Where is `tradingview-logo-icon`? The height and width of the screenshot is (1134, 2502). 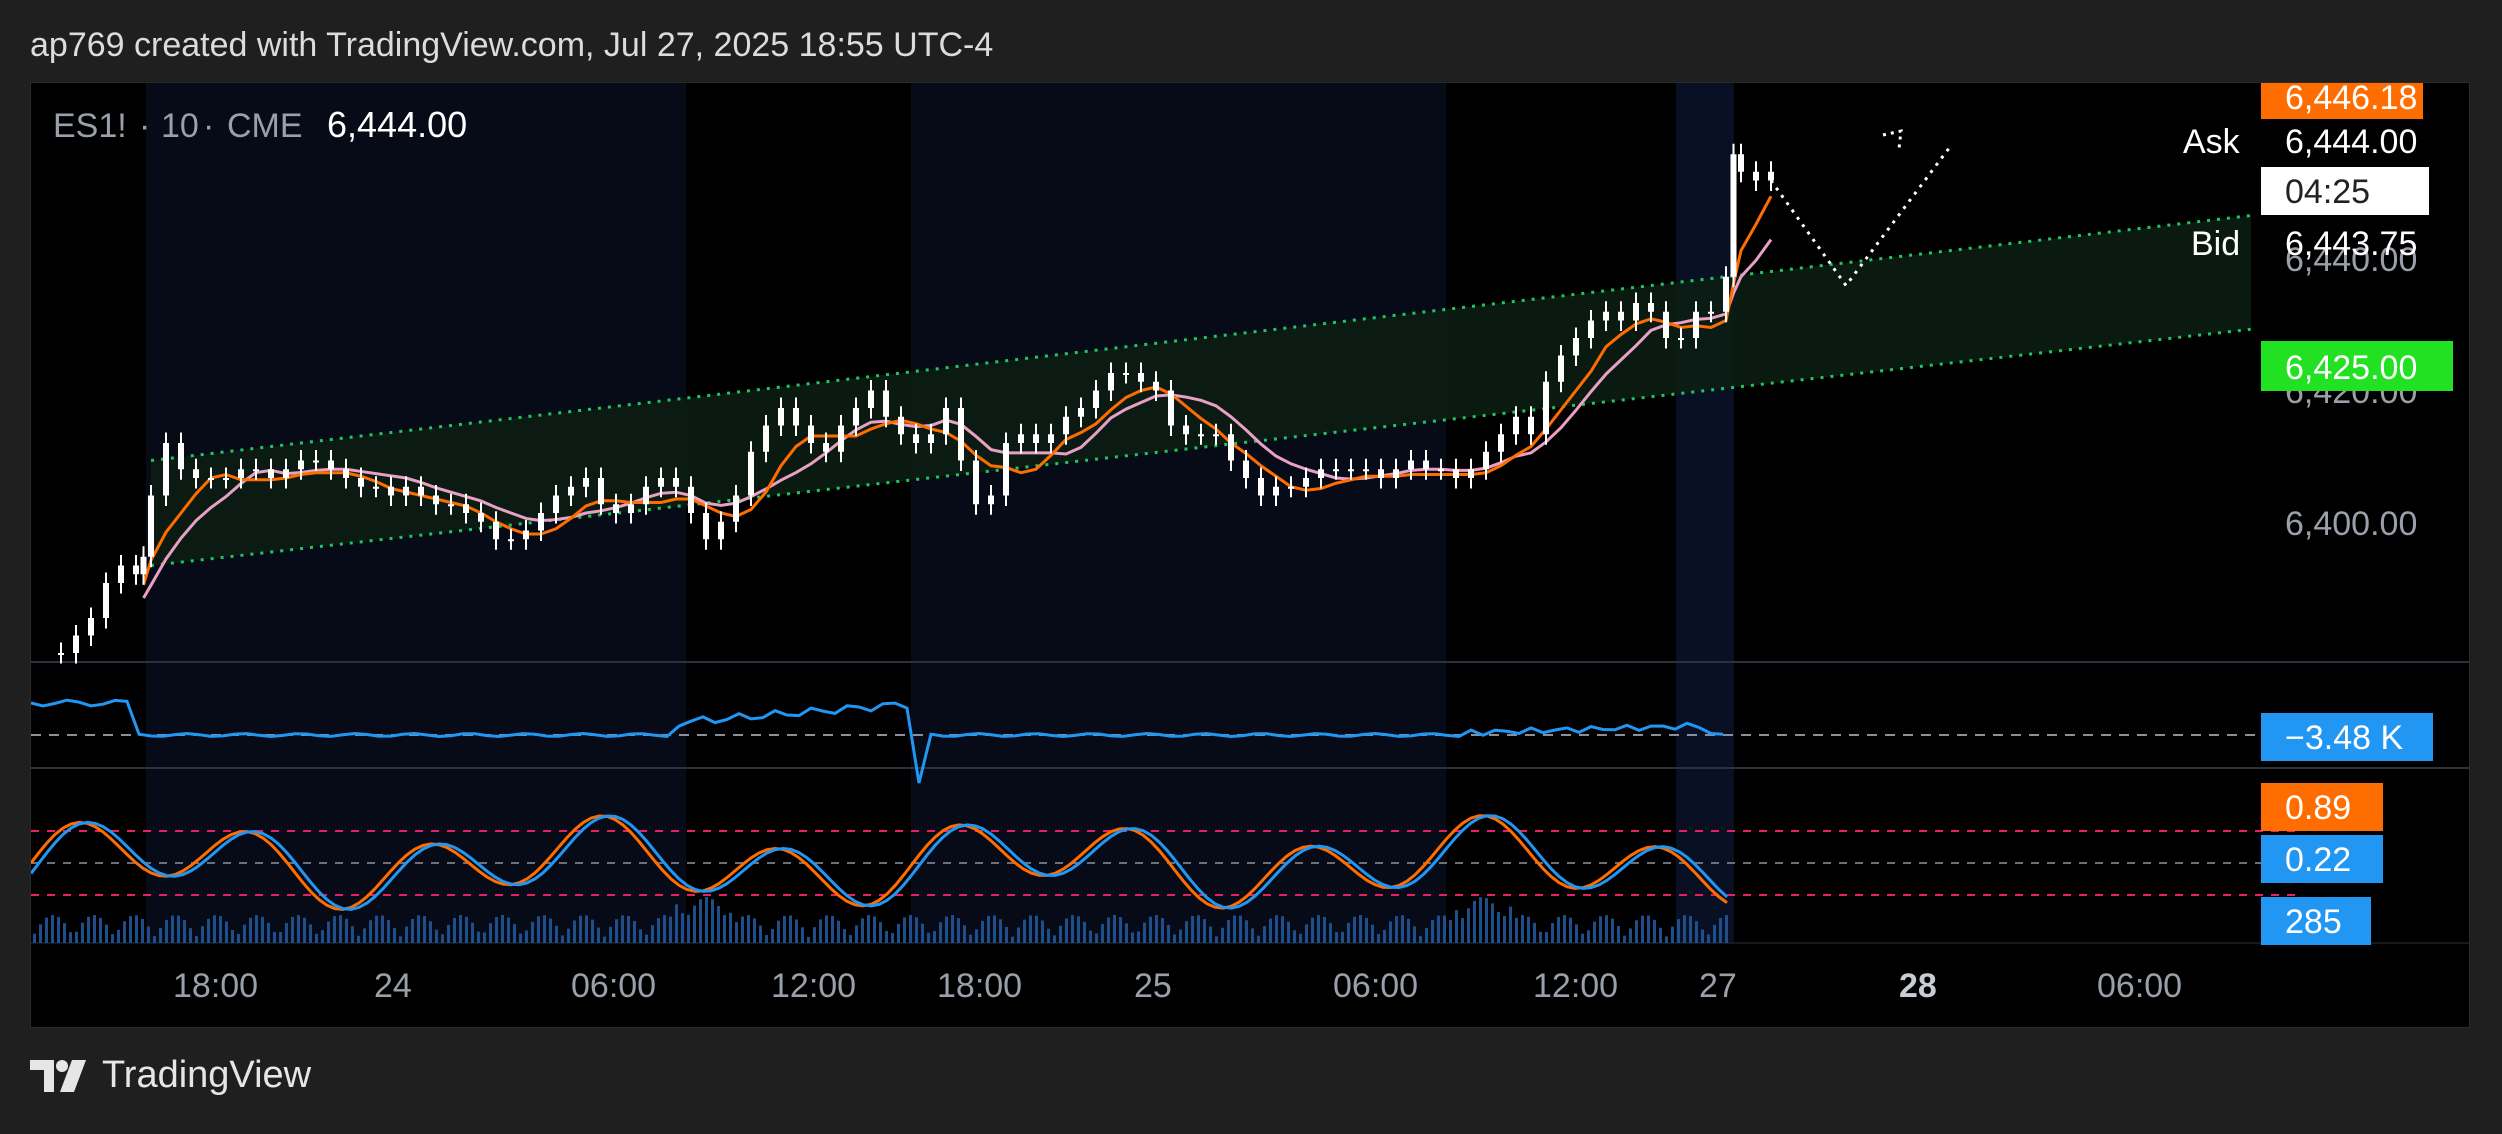
tradingview-logo-icon is located at coordinates (58, 1075).